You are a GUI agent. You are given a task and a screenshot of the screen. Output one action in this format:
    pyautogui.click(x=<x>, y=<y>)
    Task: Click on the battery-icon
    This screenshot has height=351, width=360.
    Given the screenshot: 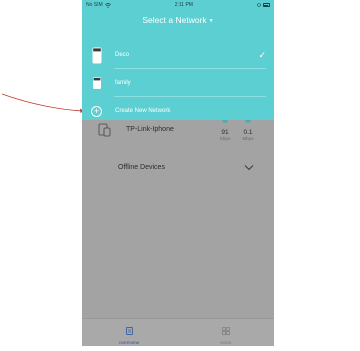 What is the action you would take?
    pyautogui.click(x=266, y=5)
    